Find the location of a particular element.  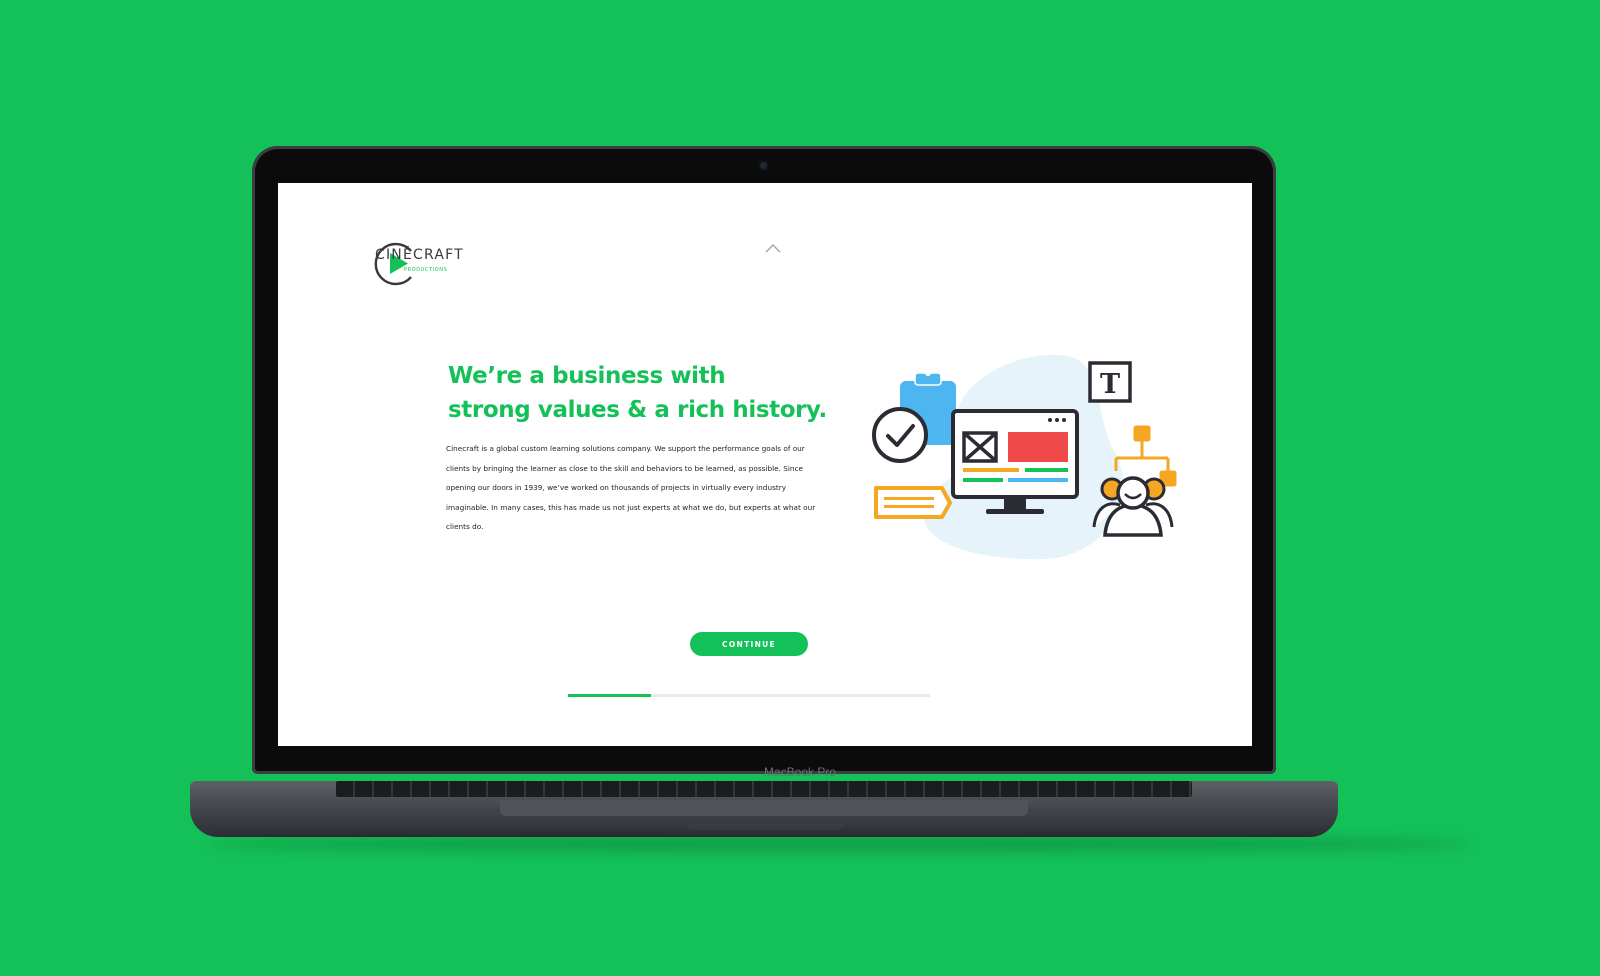

keyboard-strip is located at coordinates (764, 789).